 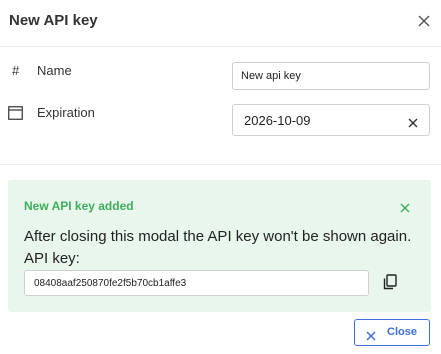 What do you see at coordinates (52, 258) in the screenshot?
I see `api-key-label: API key:` at bounding box center [52, 258].